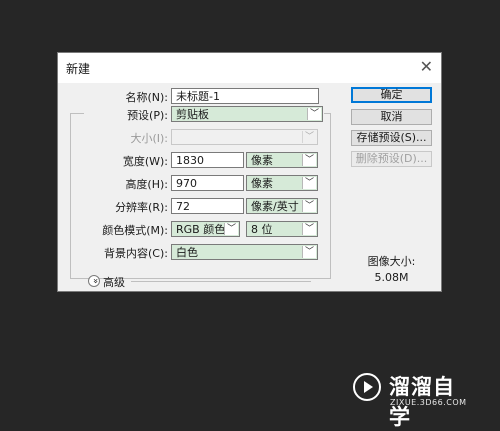  Describe the element at coordinates (262, 183) in the screenshot. I see `height-unit-value: 像素` at that location.